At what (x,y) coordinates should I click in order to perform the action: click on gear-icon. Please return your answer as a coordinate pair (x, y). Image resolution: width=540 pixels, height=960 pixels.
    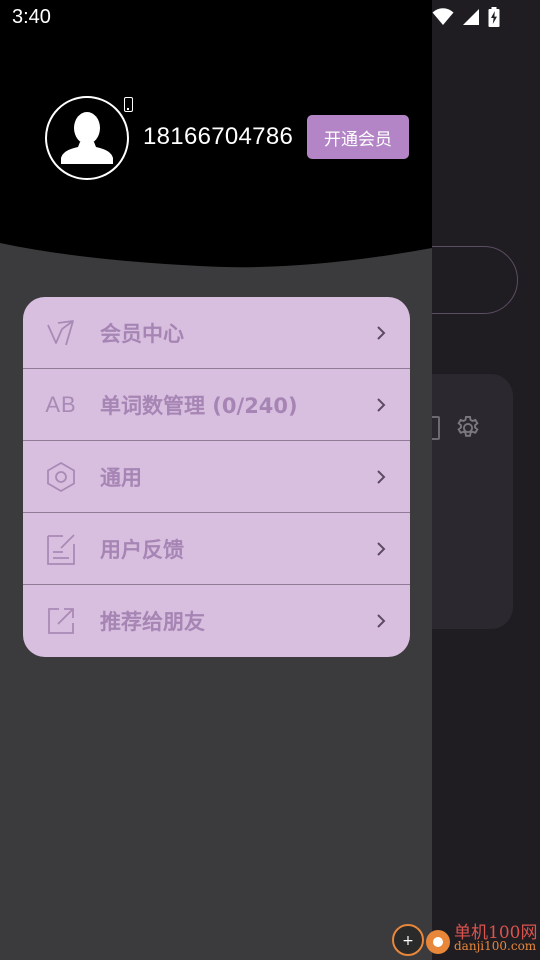
    Looking at the image, I should click on (468, 426).